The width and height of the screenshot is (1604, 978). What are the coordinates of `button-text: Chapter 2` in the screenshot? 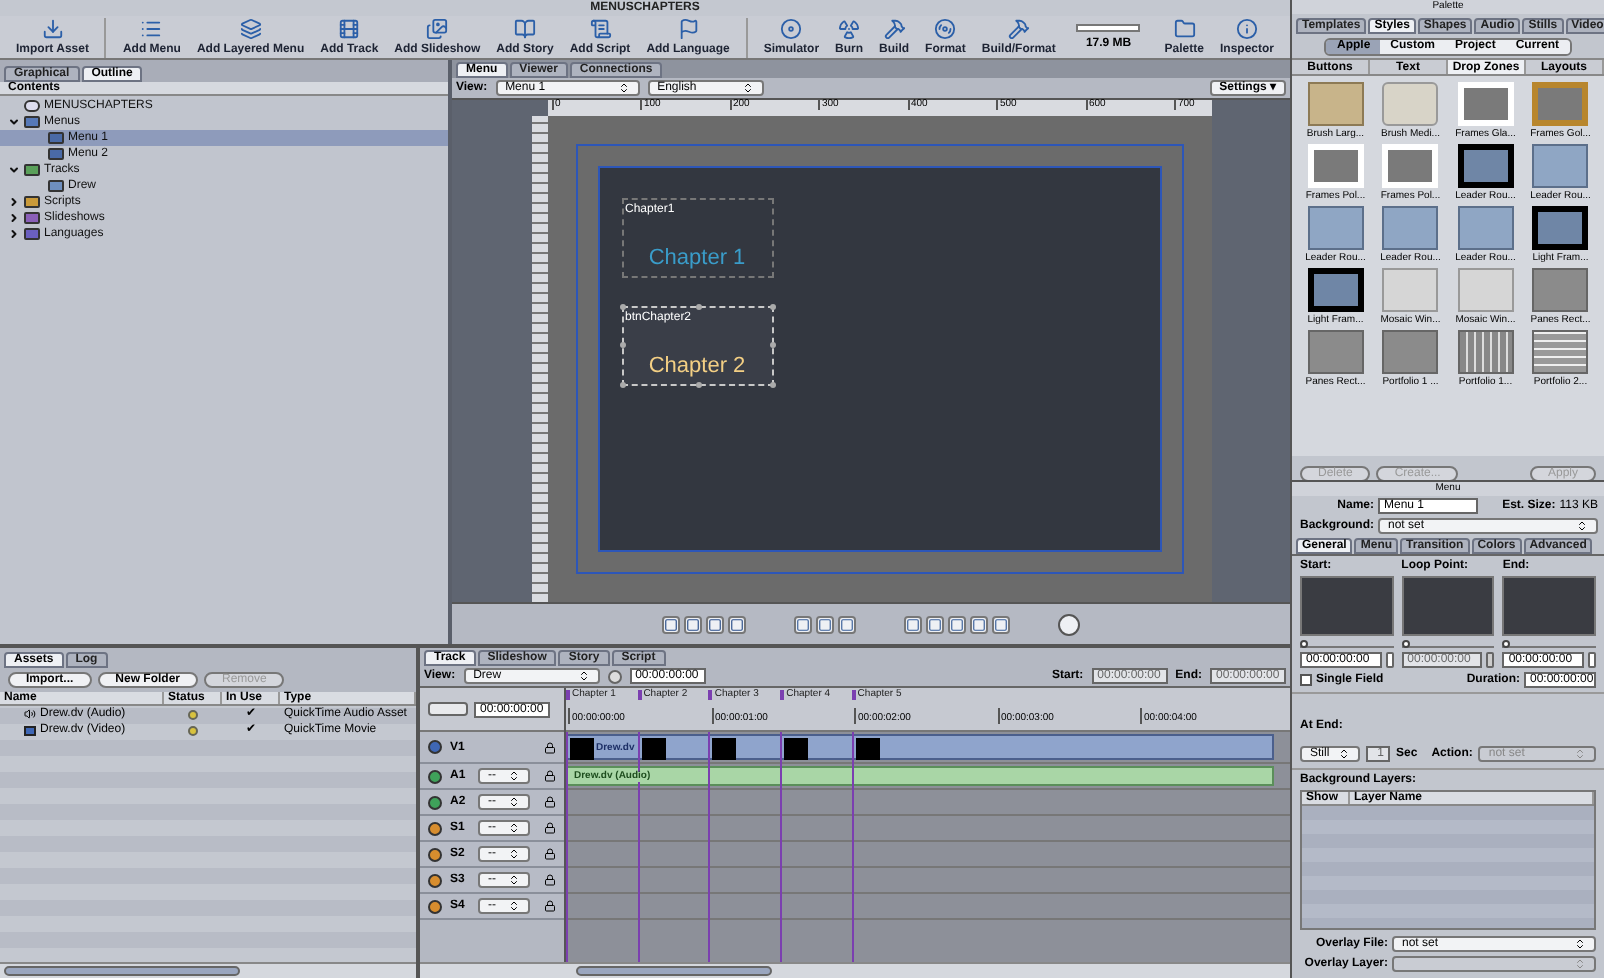 It's located at (697, 367).